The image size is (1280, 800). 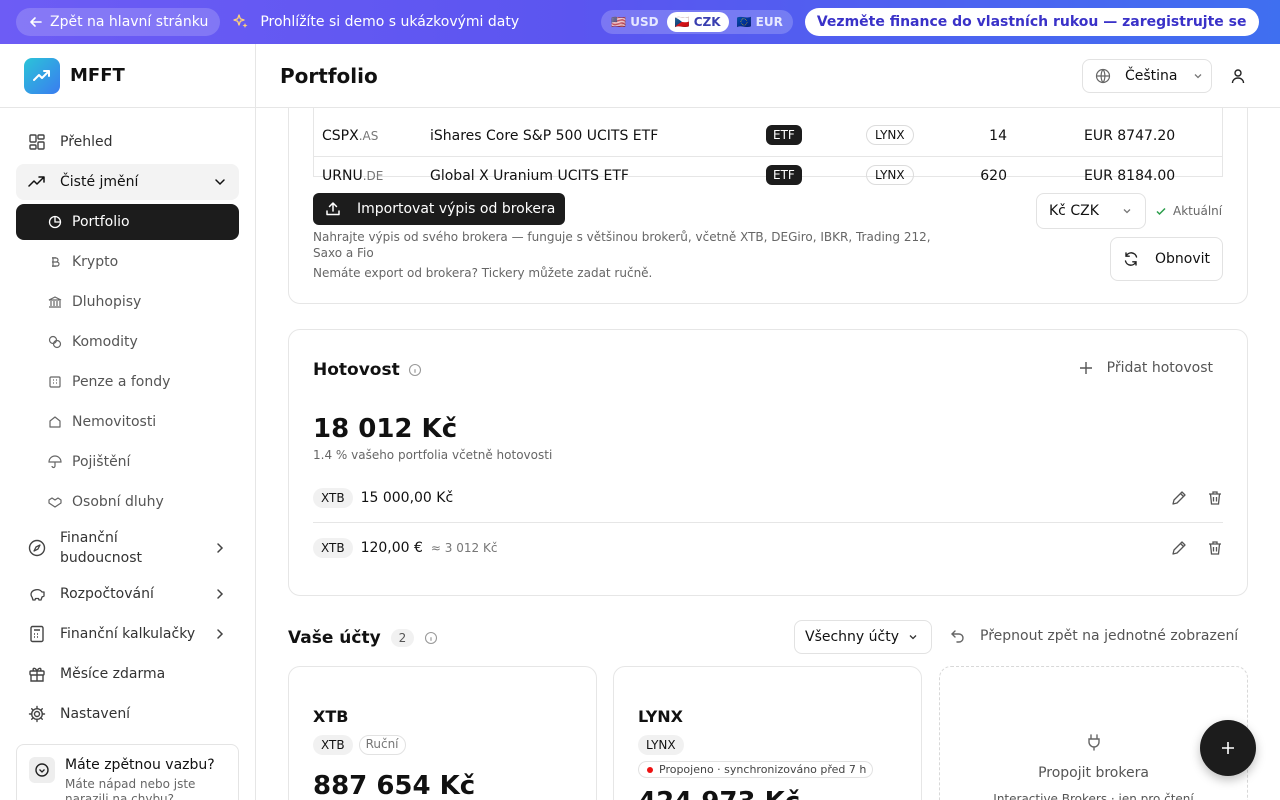 I want to click on sidebar-subitem-insurance: Pojištění, so click(x=127, y=462).